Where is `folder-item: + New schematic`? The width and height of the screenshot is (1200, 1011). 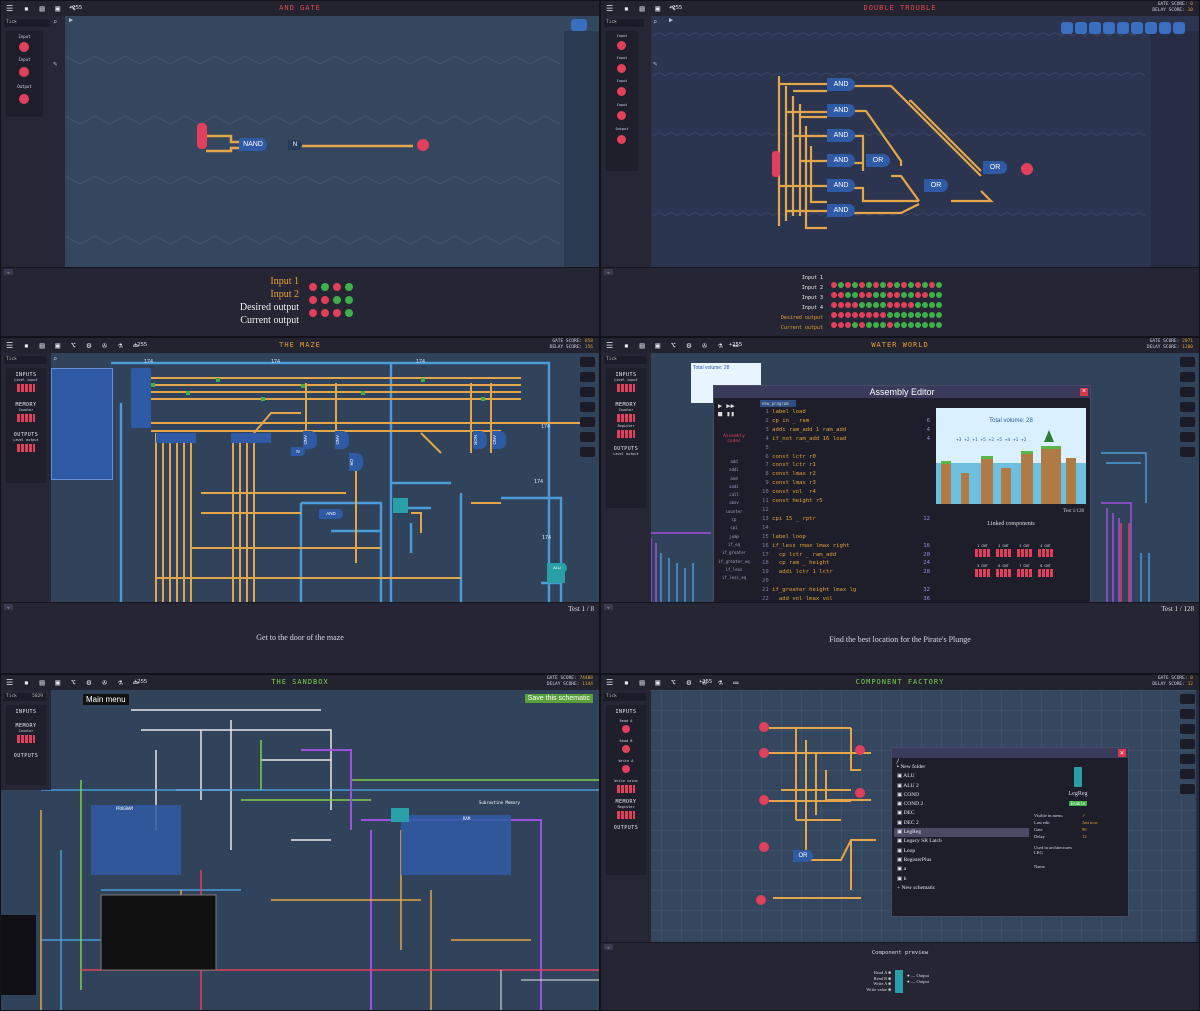 folder-item: + New schematic is located at coordinates (961, 888).